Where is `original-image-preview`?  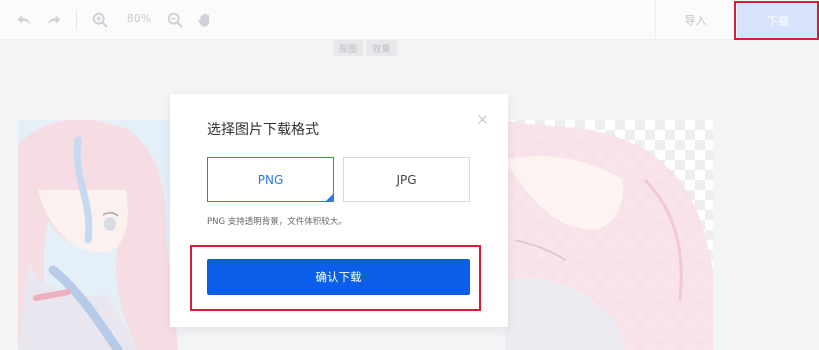 original-image-preview is located at coordinates (98, 235).